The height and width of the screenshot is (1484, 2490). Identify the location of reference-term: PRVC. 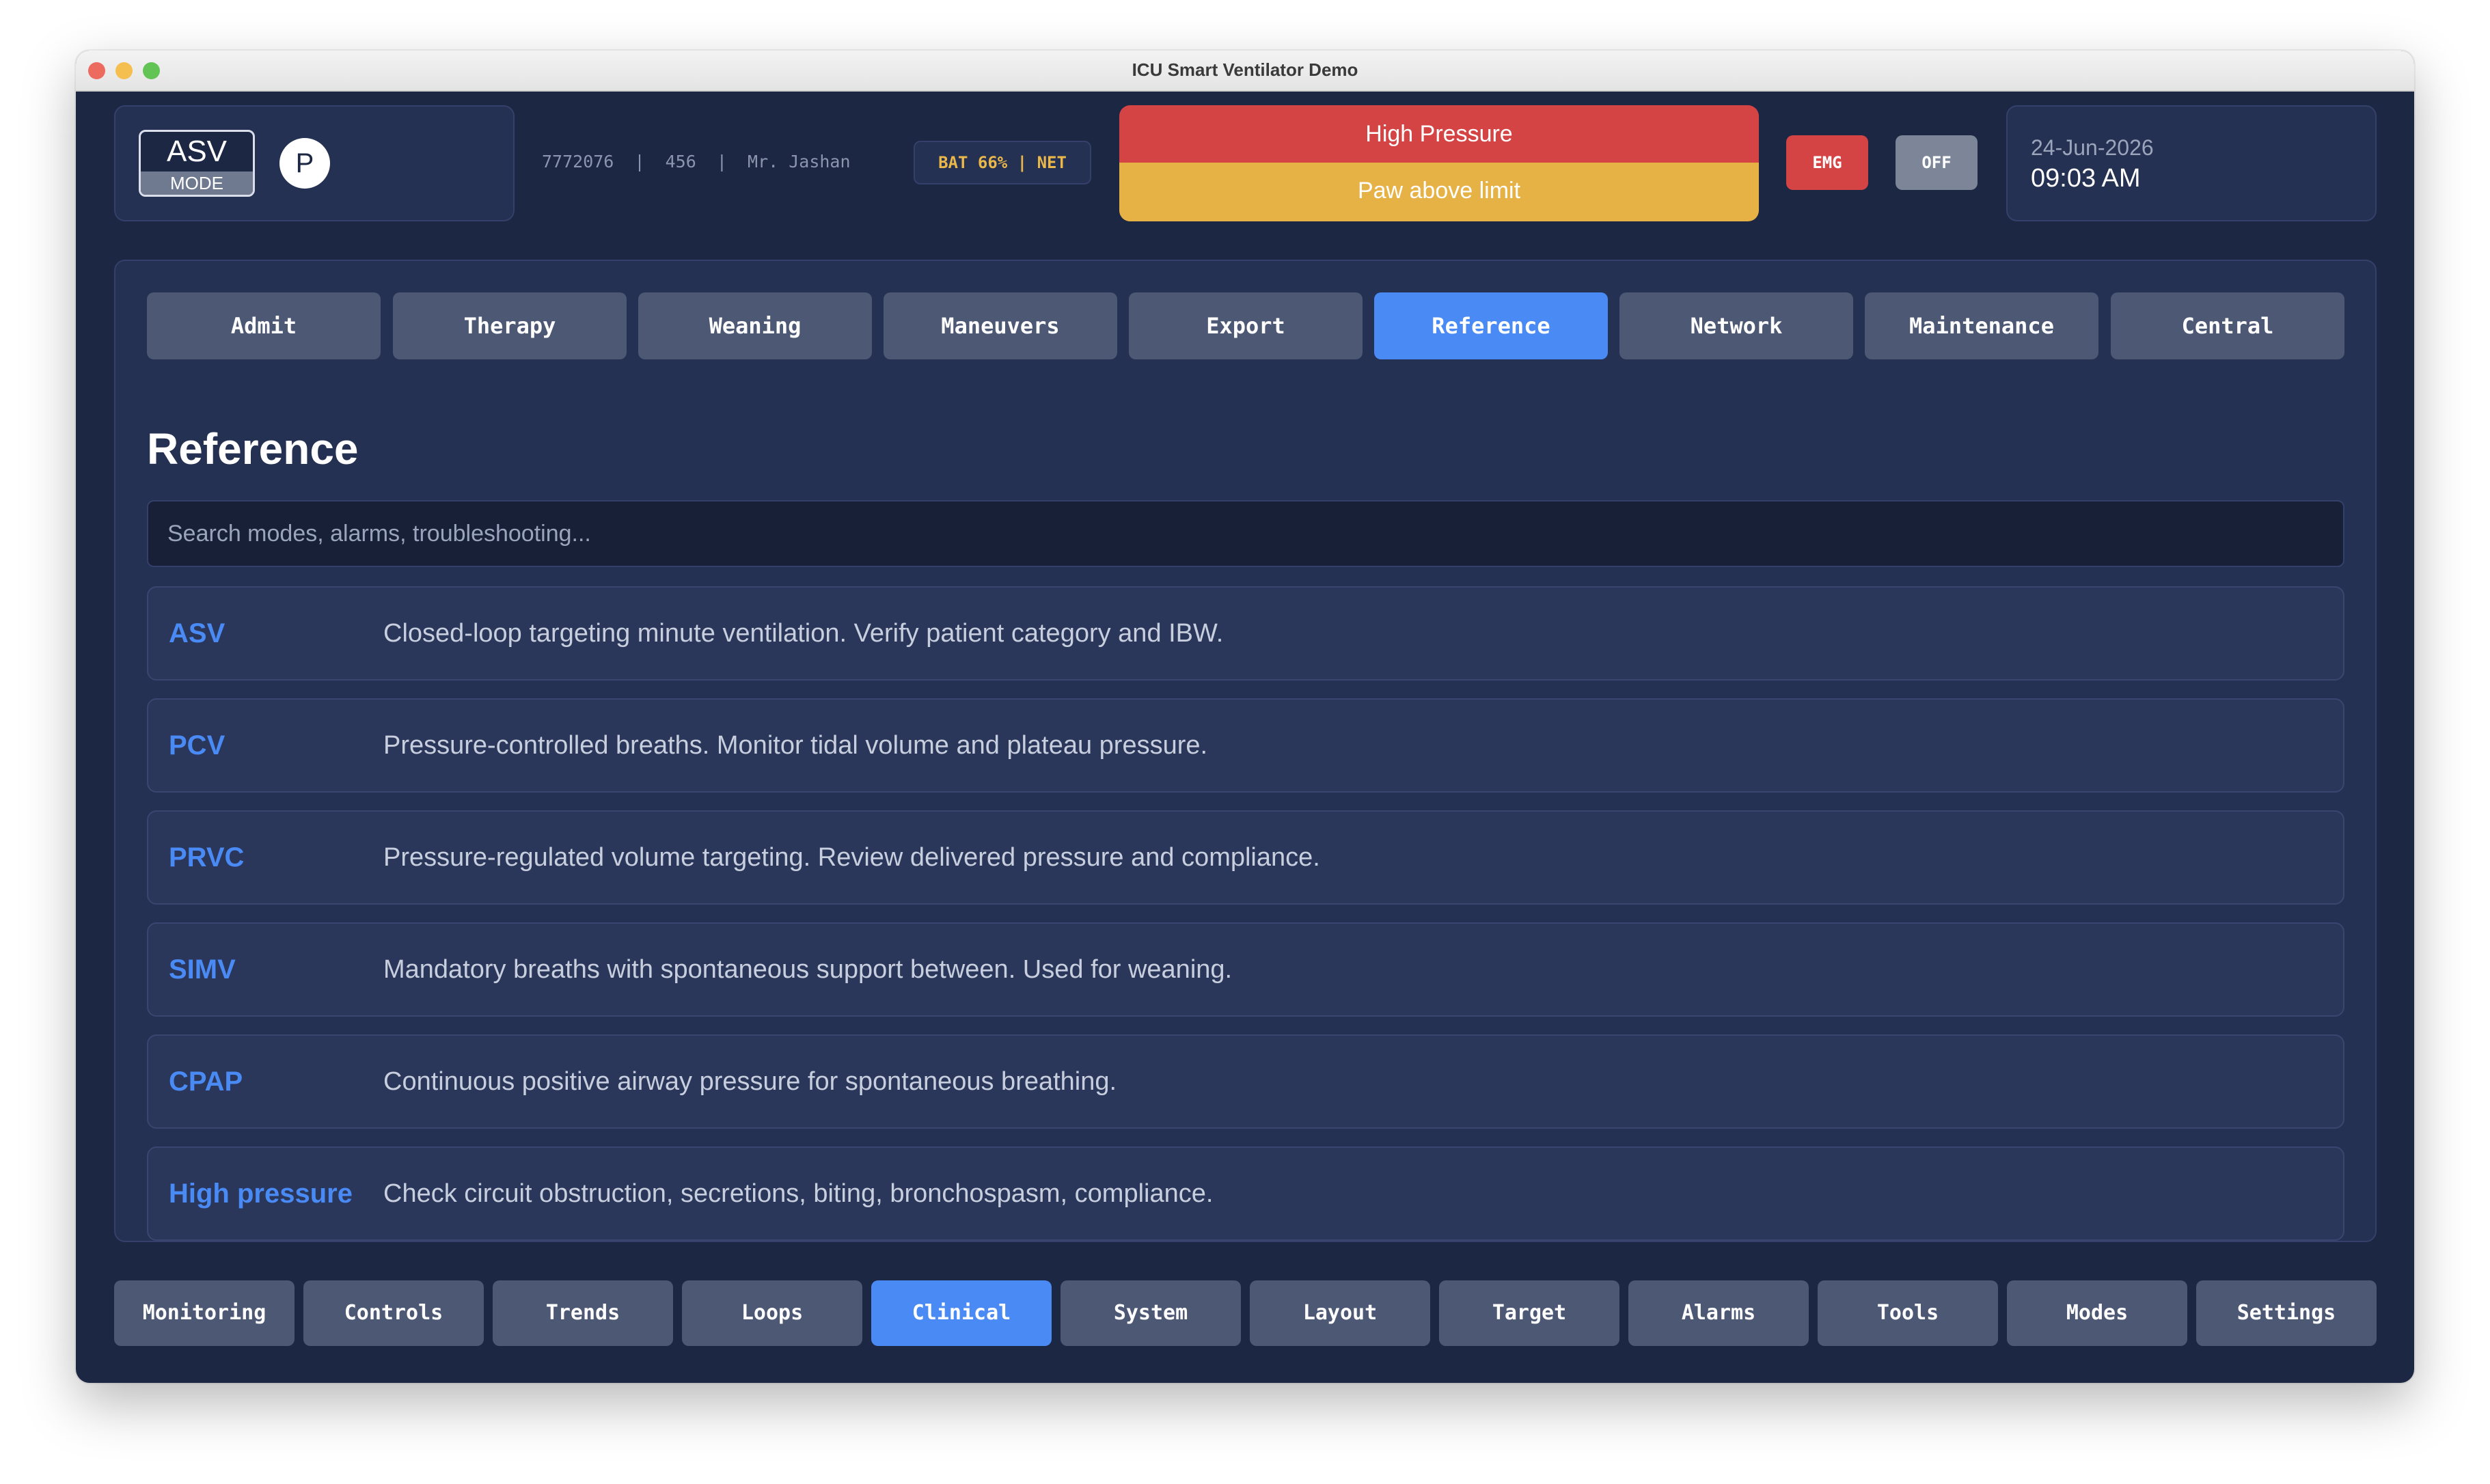
(207, 857).